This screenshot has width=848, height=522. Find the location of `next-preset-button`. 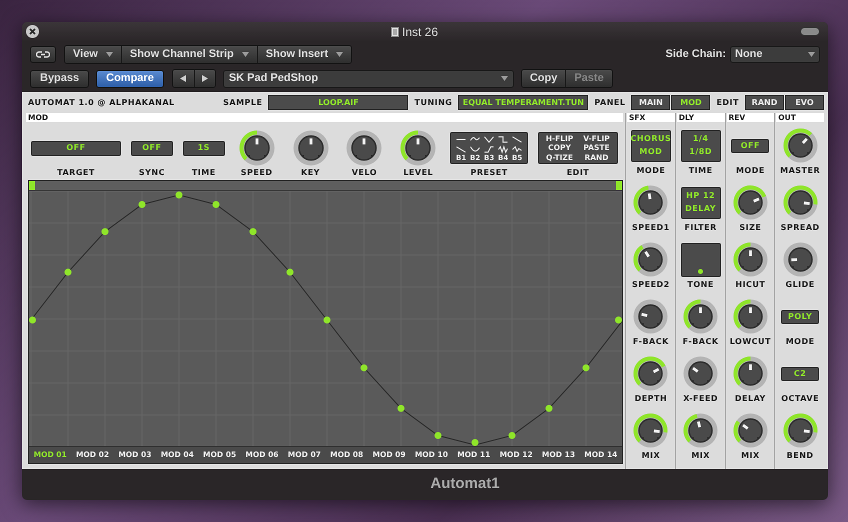

next-preset-button is located at coordinates (204, 78).